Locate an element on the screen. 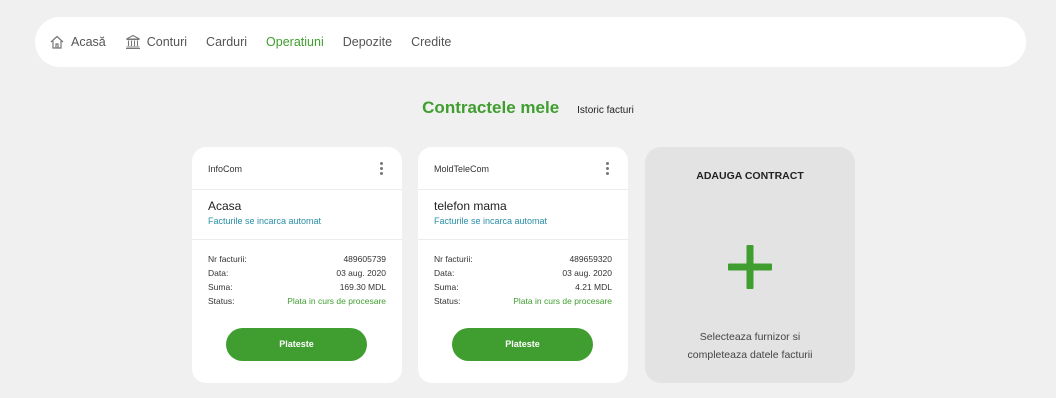 This screenshot has height=398, width=1056. nav-item-carduri: Carduri is located at coordinates (226, 42).